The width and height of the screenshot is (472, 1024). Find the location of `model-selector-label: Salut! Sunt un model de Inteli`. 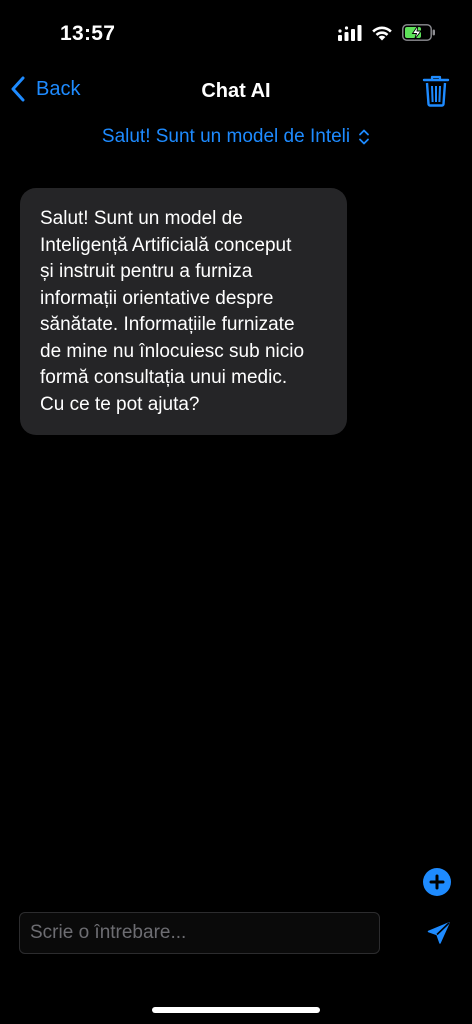

model-selector-label: Salut! Sunt un model de Inteli is located at coordinates (226, 136).